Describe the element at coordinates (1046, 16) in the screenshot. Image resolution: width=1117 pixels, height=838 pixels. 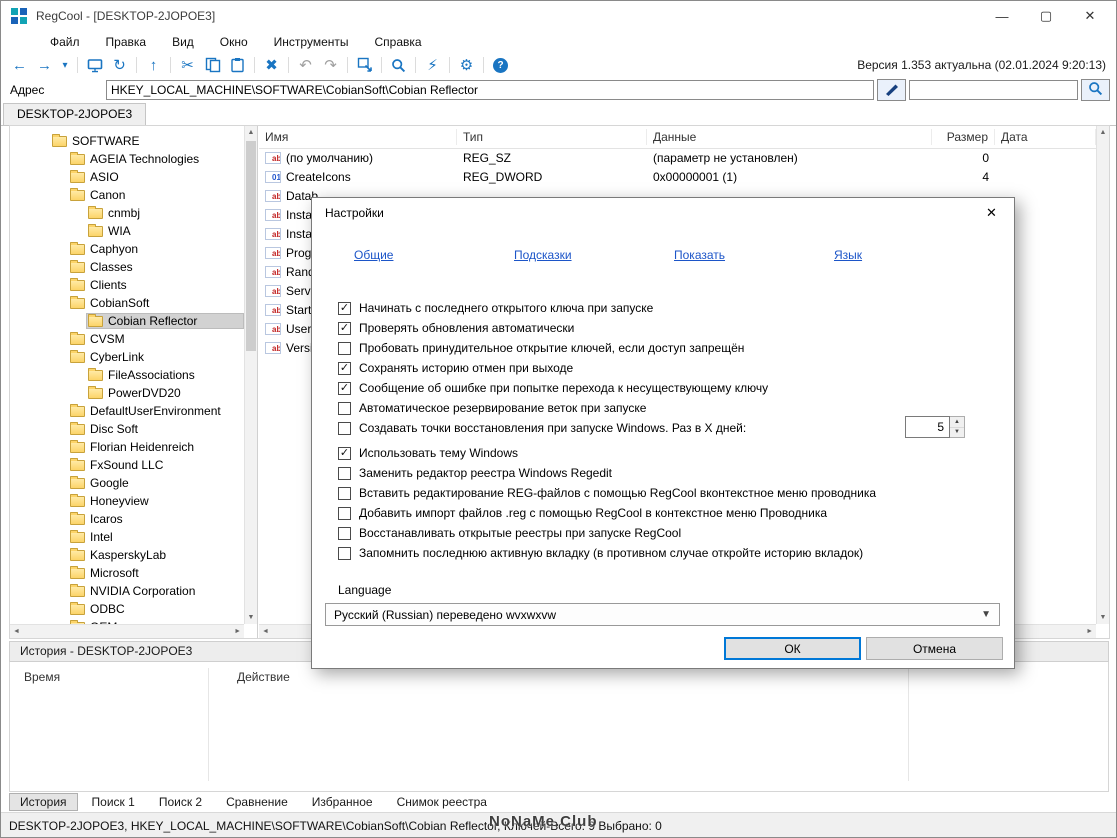
I see `maximize-button: ▢` at that location.